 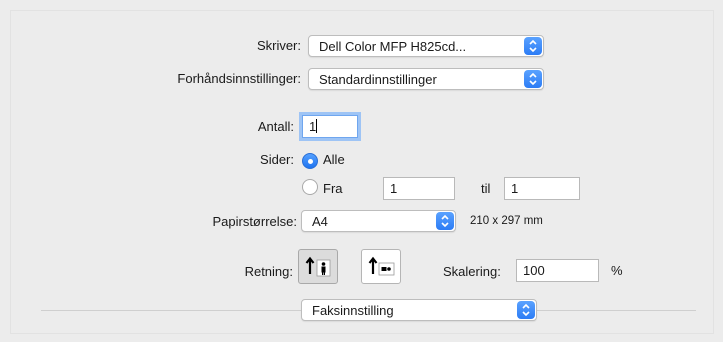 I want to click on copies-value: 1, so click(x=313, y=126).